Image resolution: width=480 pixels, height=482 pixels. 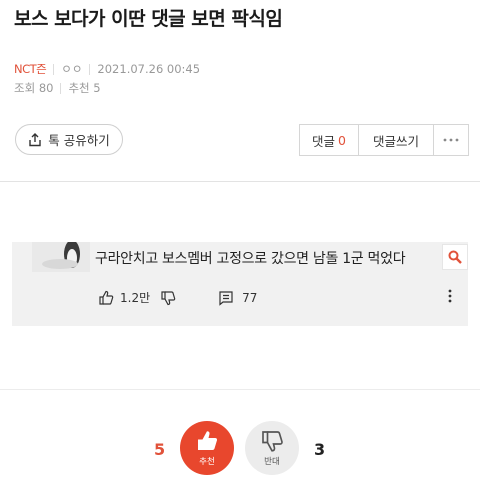 I want to click on dislike-action, so click(x=168, y=298).